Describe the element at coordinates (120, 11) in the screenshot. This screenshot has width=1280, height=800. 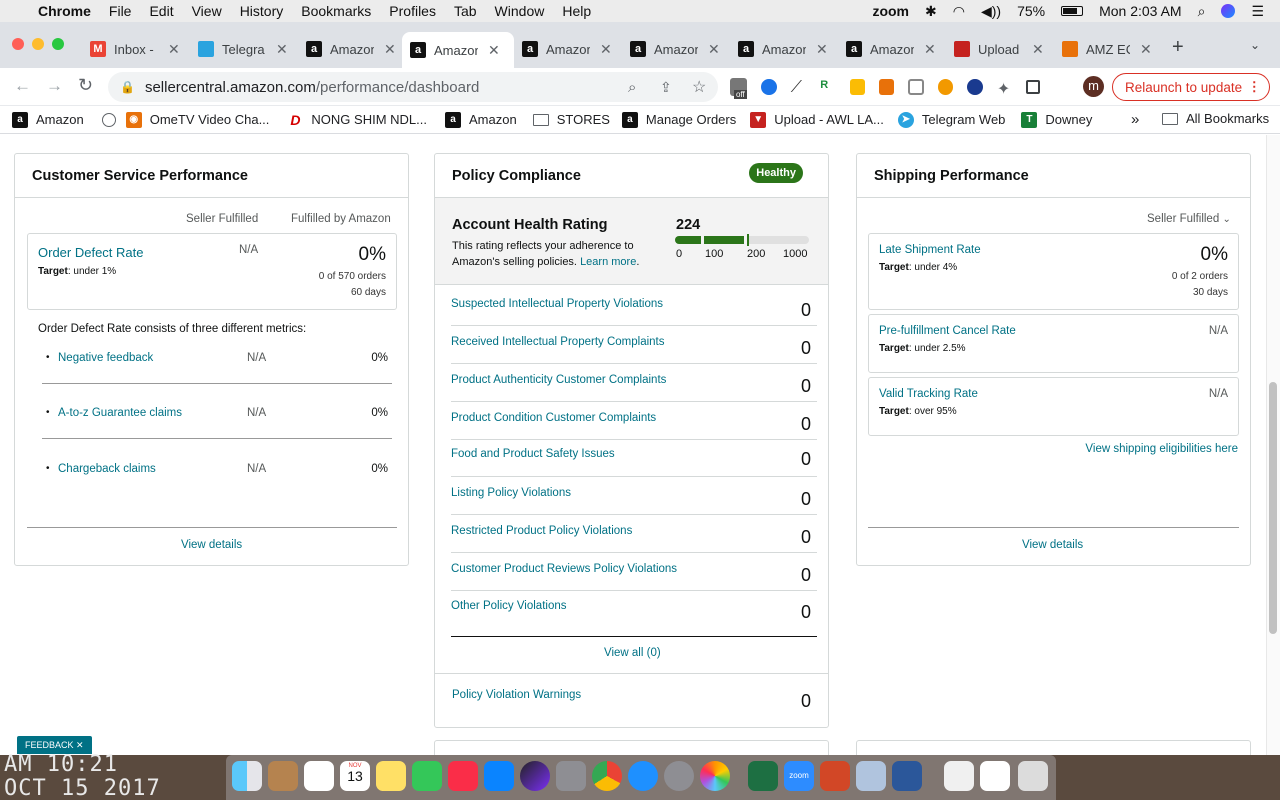
I see `menu-file: File` at that location.